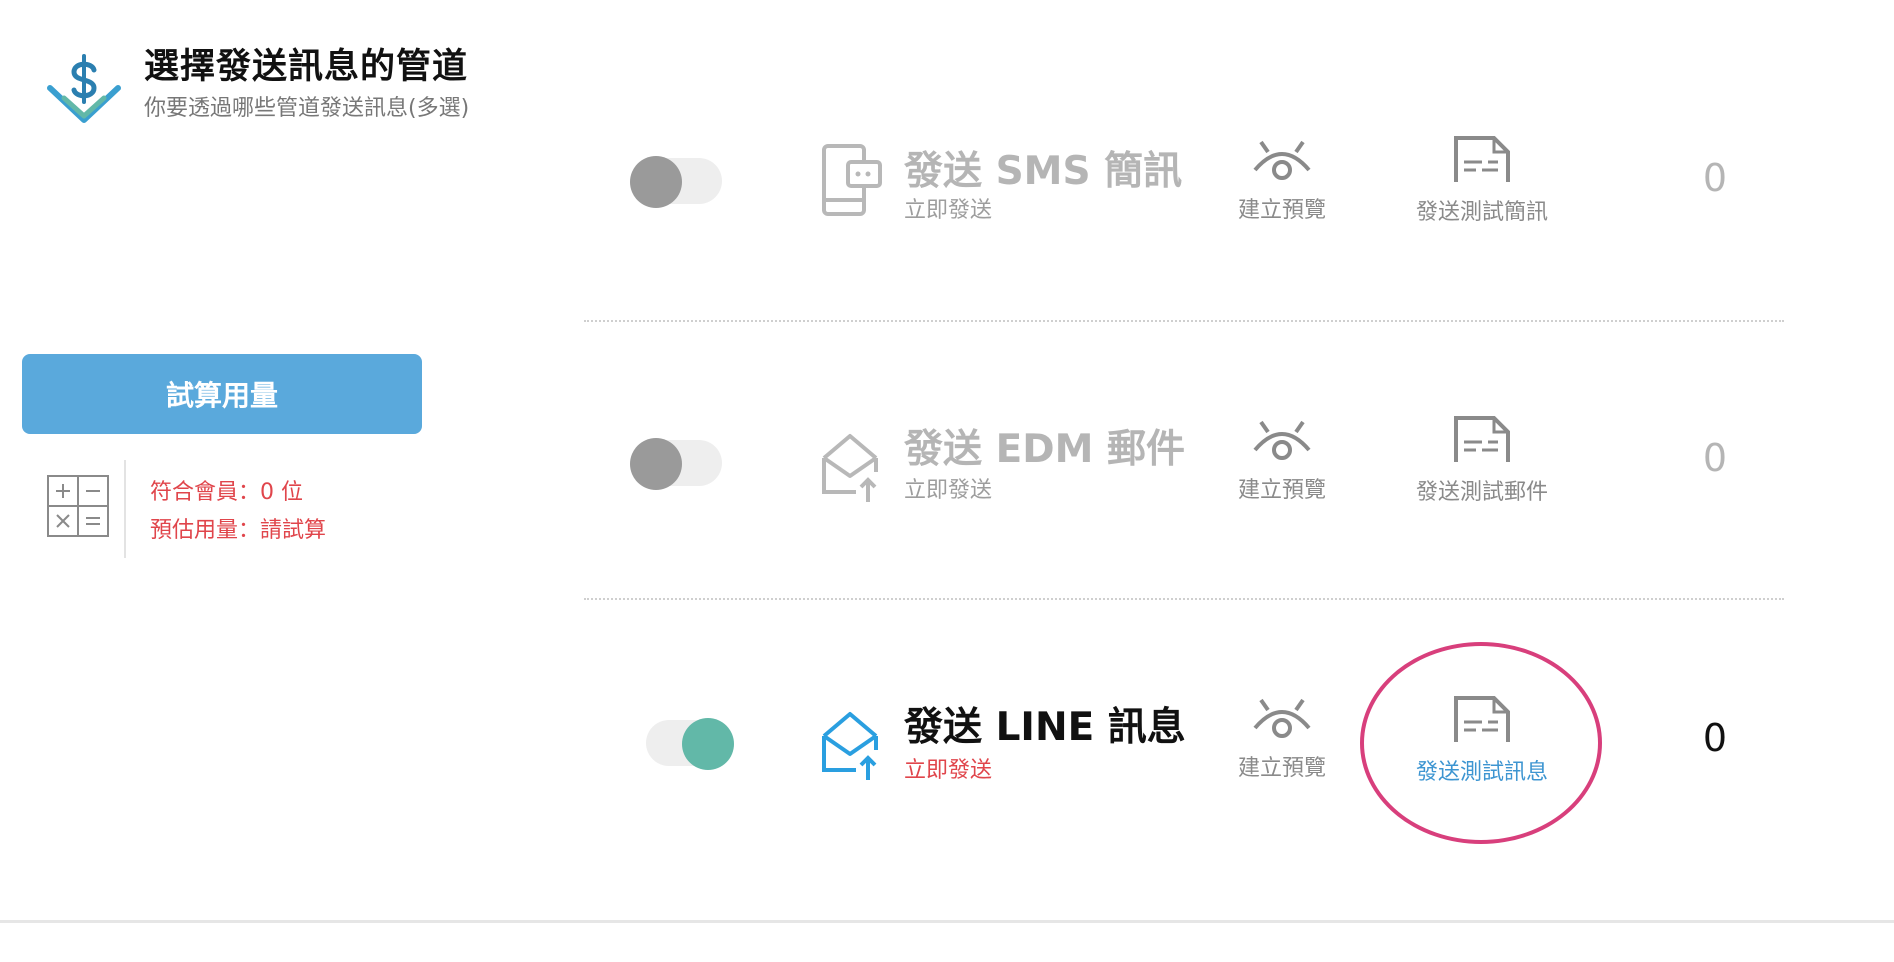 The image size is (1894, 962). Describe the element at coordinates (1715, 738) in the screenshot. I see `line-count: 0` at that location.